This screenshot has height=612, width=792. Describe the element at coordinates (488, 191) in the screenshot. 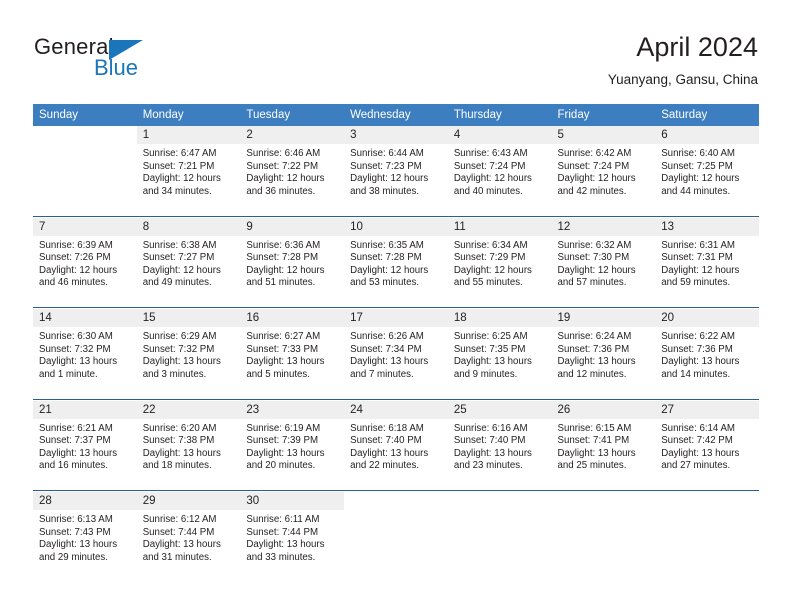

I see `daylight-text-line2: and 40 minutes.` at that location.